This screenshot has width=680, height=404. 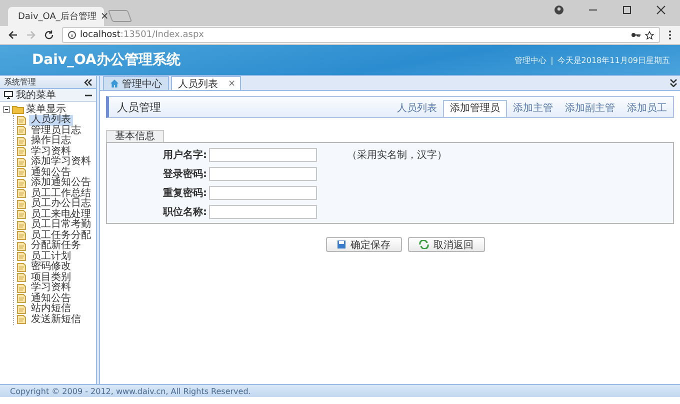 What do you see at coordinates (446, 244) in the screenshot?
I see `back-button: 取消返回` at bounding box center [446, 244].